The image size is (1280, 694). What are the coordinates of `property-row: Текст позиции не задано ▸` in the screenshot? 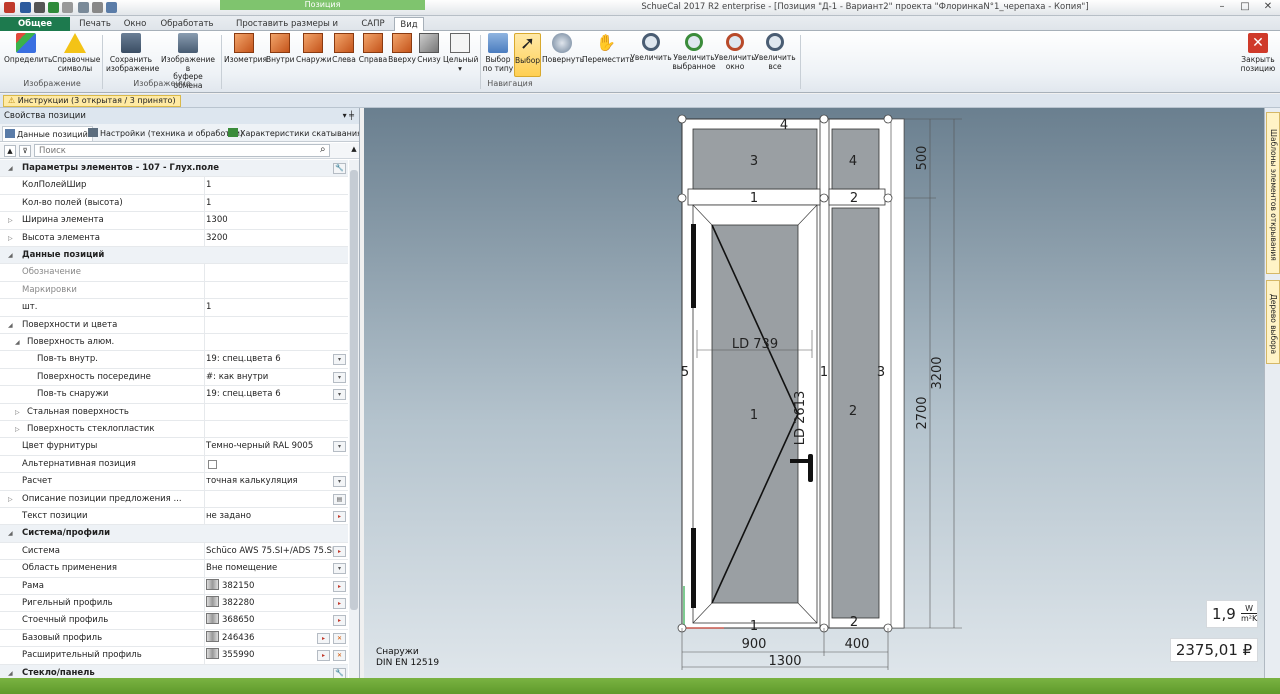 It's located at (174, 517).